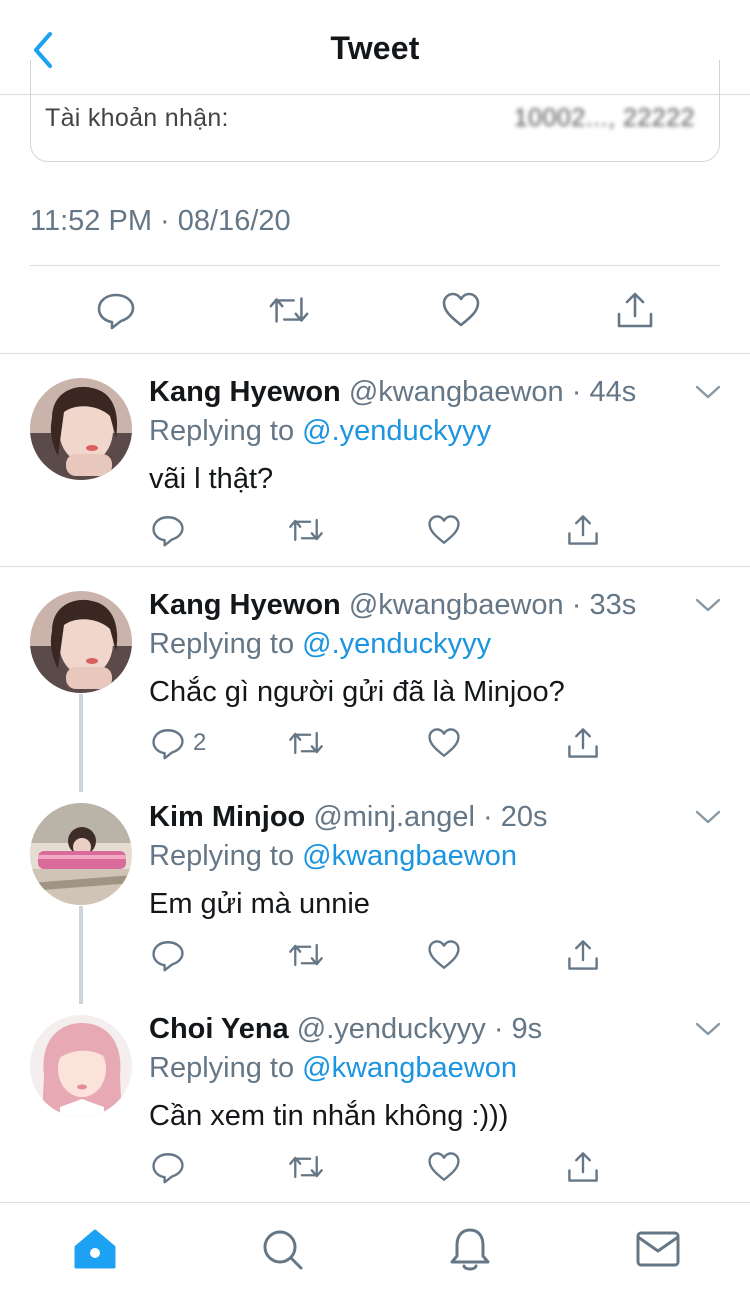  I want to click on reply-time: · 44s, so click(604, 392).